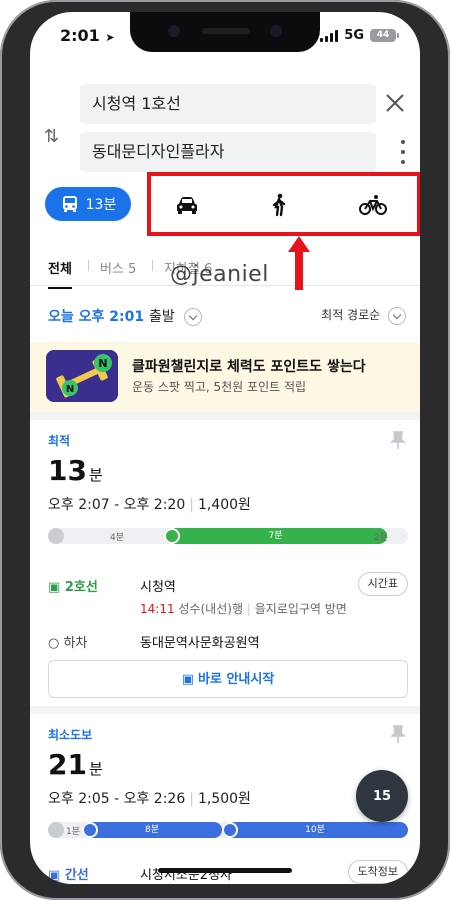 The width and height of the screenshot is (450, 900). I want to click on mode-car-button, so click(187, 205).